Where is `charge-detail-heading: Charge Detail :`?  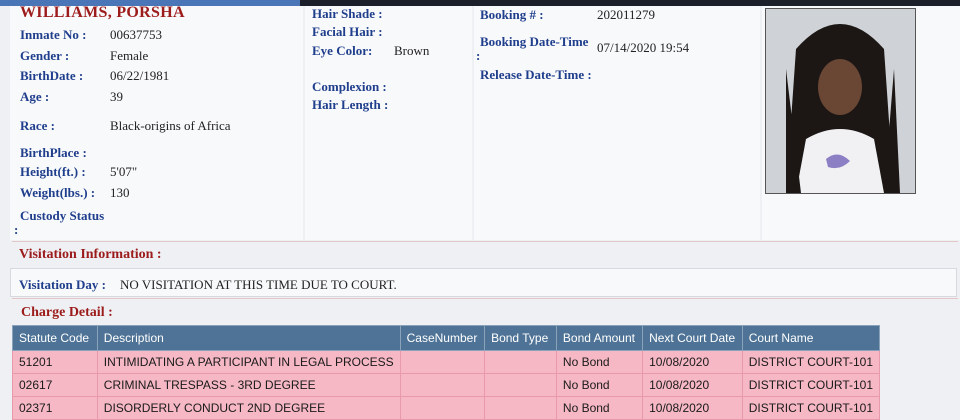 charge-detail-heading: Charge Detail : is located at coordinates (67, 312).